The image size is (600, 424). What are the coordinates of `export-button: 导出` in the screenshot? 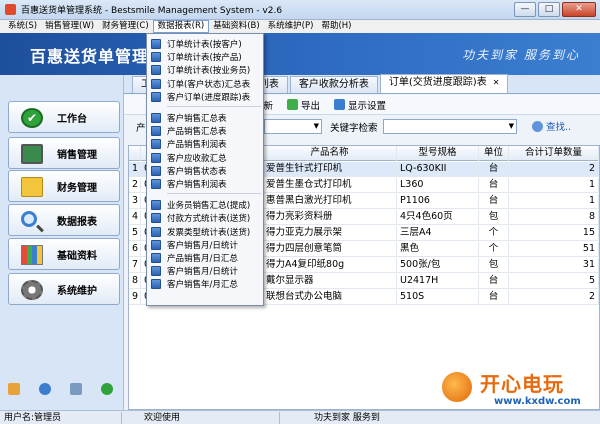 It's located at (303, 105).